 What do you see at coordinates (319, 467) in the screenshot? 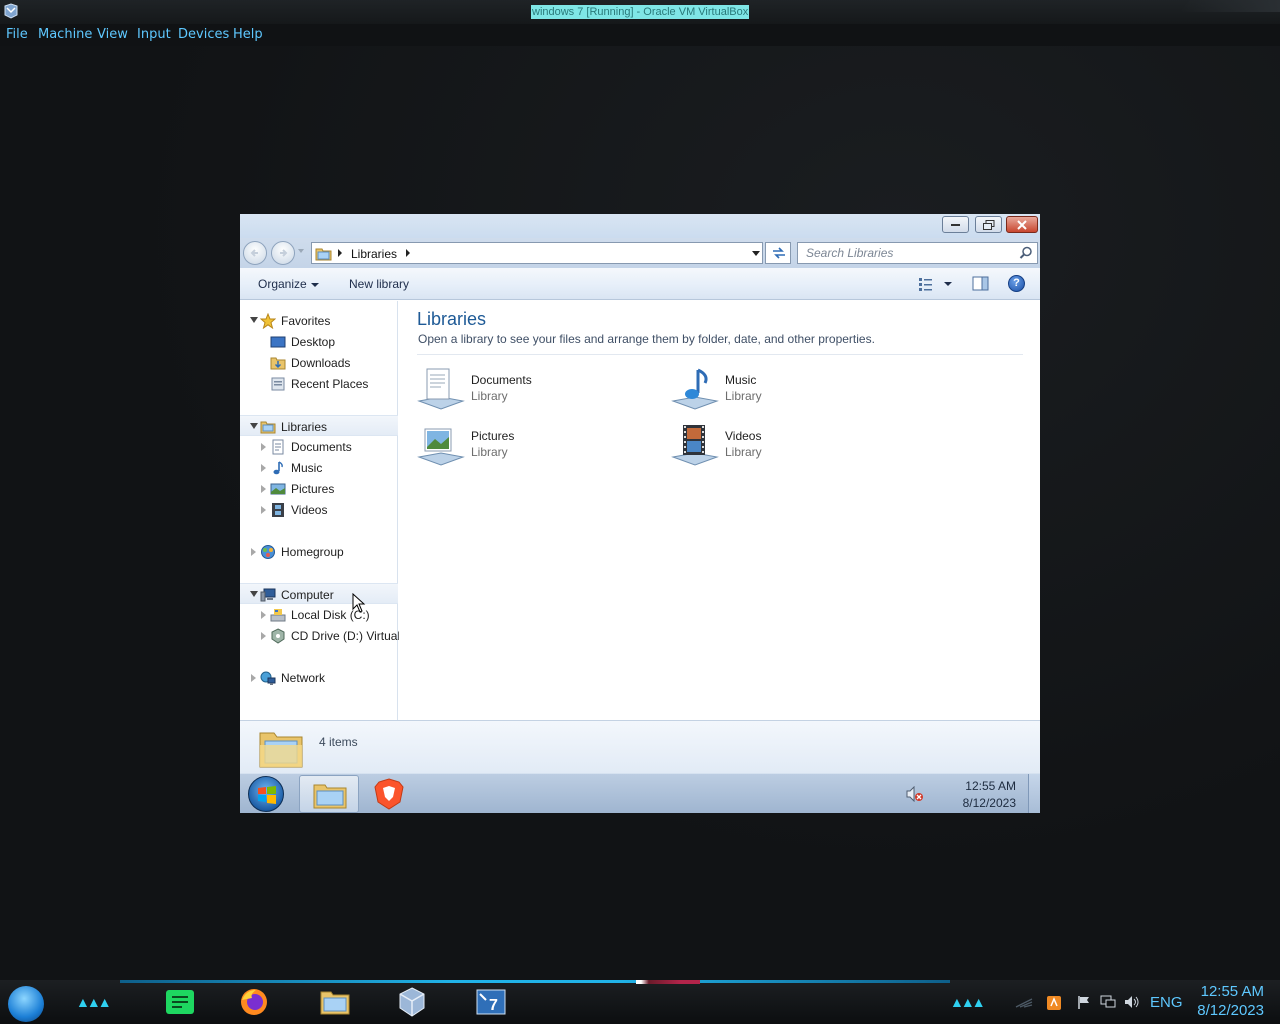
I see `nav-item-music: Music` at bounding box center [319, 467].